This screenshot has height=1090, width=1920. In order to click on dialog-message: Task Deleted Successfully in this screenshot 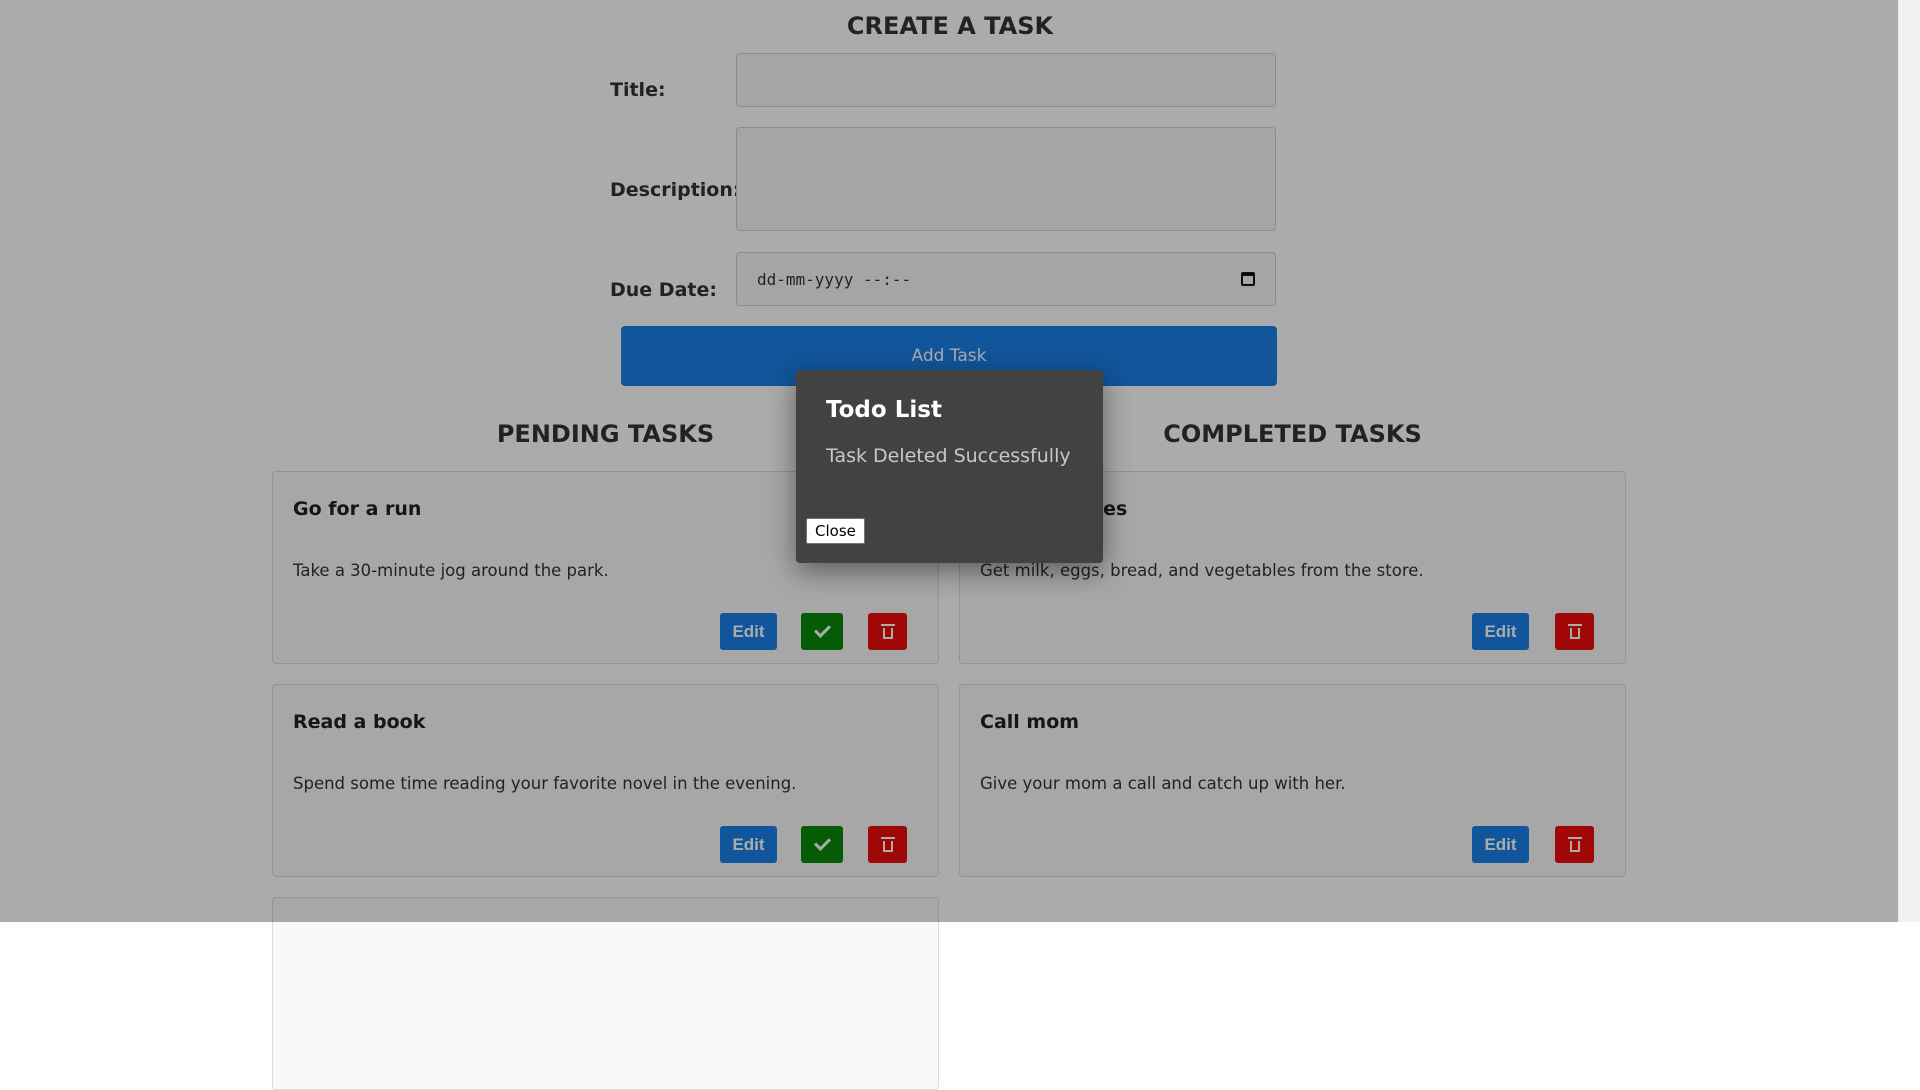, I will do `click(948, 456)`.